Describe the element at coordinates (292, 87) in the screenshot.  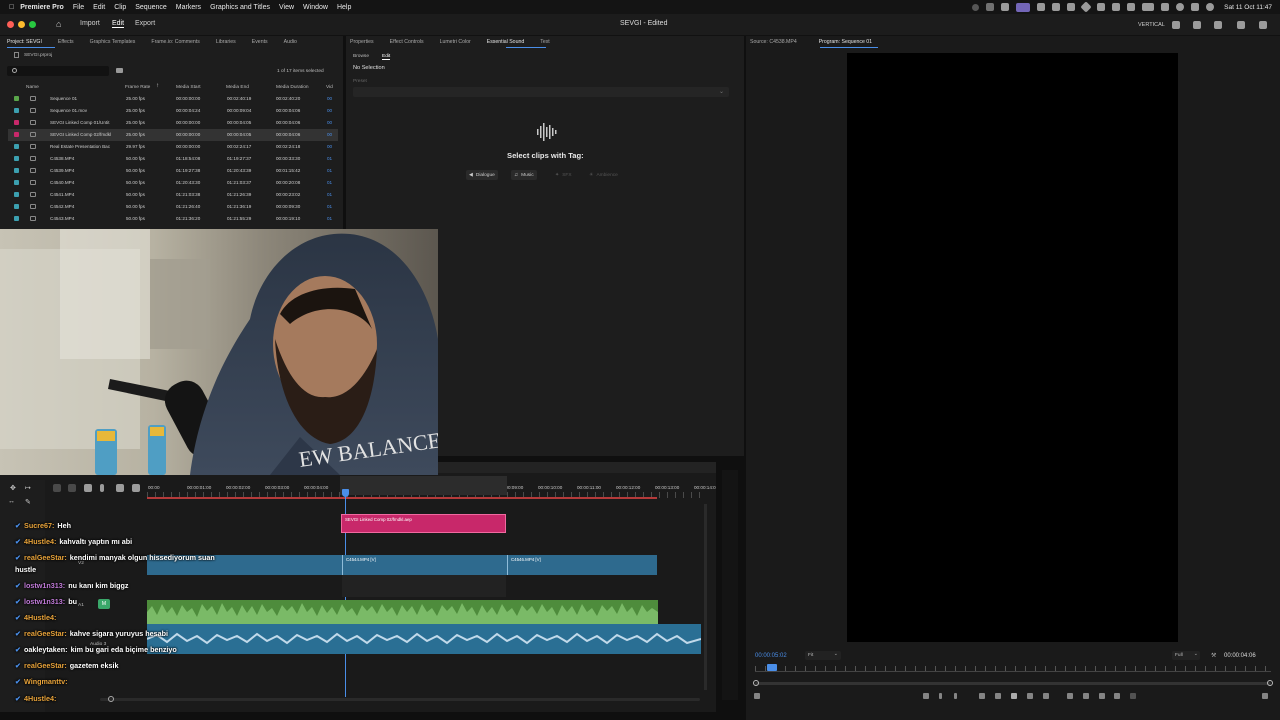
I see `col-media-duration: Media Duration` at that location.